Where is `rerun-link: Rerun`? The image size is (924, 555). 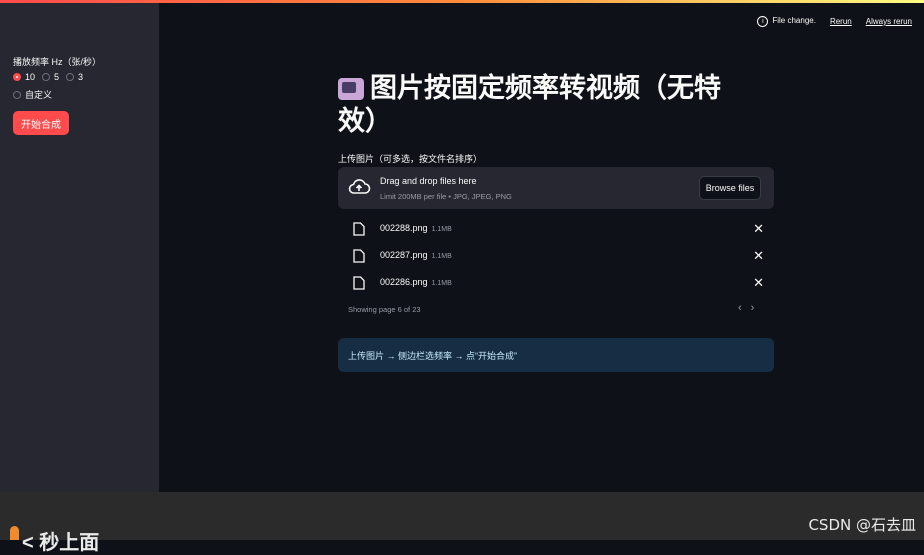
rerun-link: Rerun is located at coordinates (841, 21).